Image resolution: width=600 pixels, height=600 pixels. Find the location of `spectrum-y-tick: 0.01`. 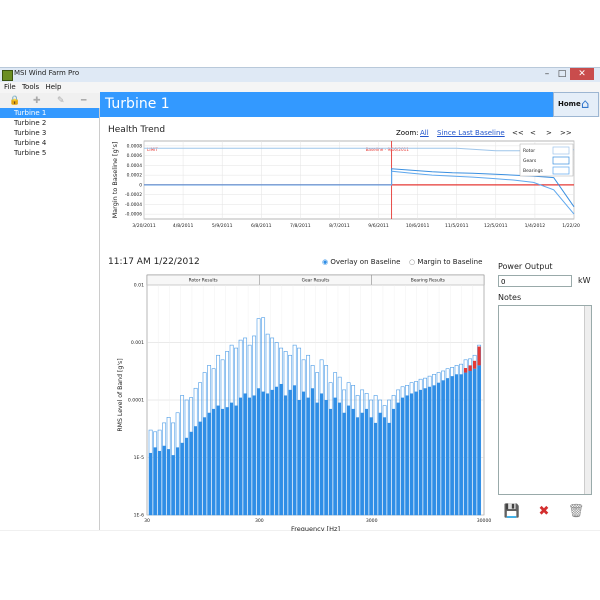

spectrum-y-tick: 0.01 is located at coordinates (139, 286).